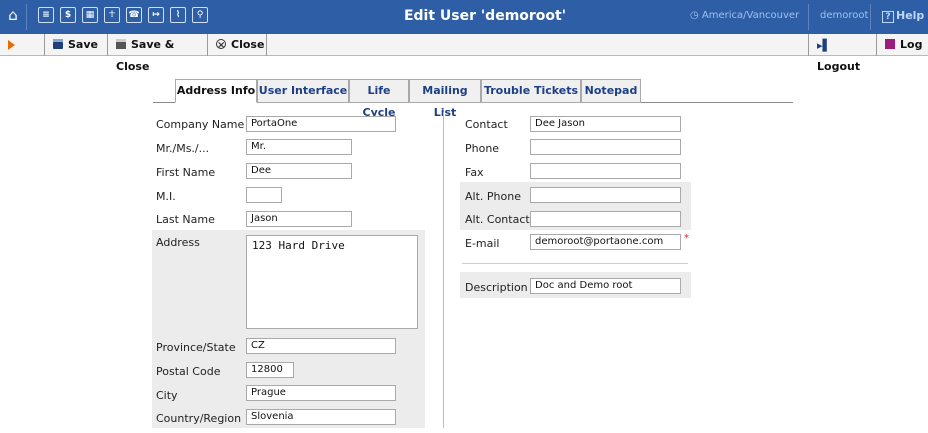 This screenshot has height=433, width=928. Describe the element at coordinates (186, 172) in the screenshot. I see `first-name-label: First Name` at that location.